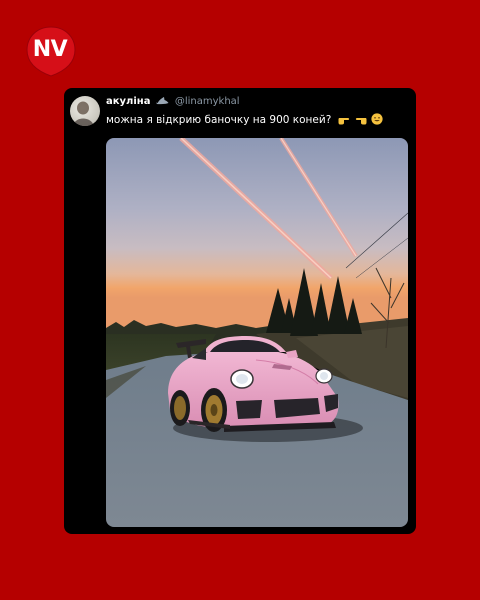  What do you see at coordinates (83, 113) in the screenshot?
I see `avatar-photo` at bounding box center [83, 113].